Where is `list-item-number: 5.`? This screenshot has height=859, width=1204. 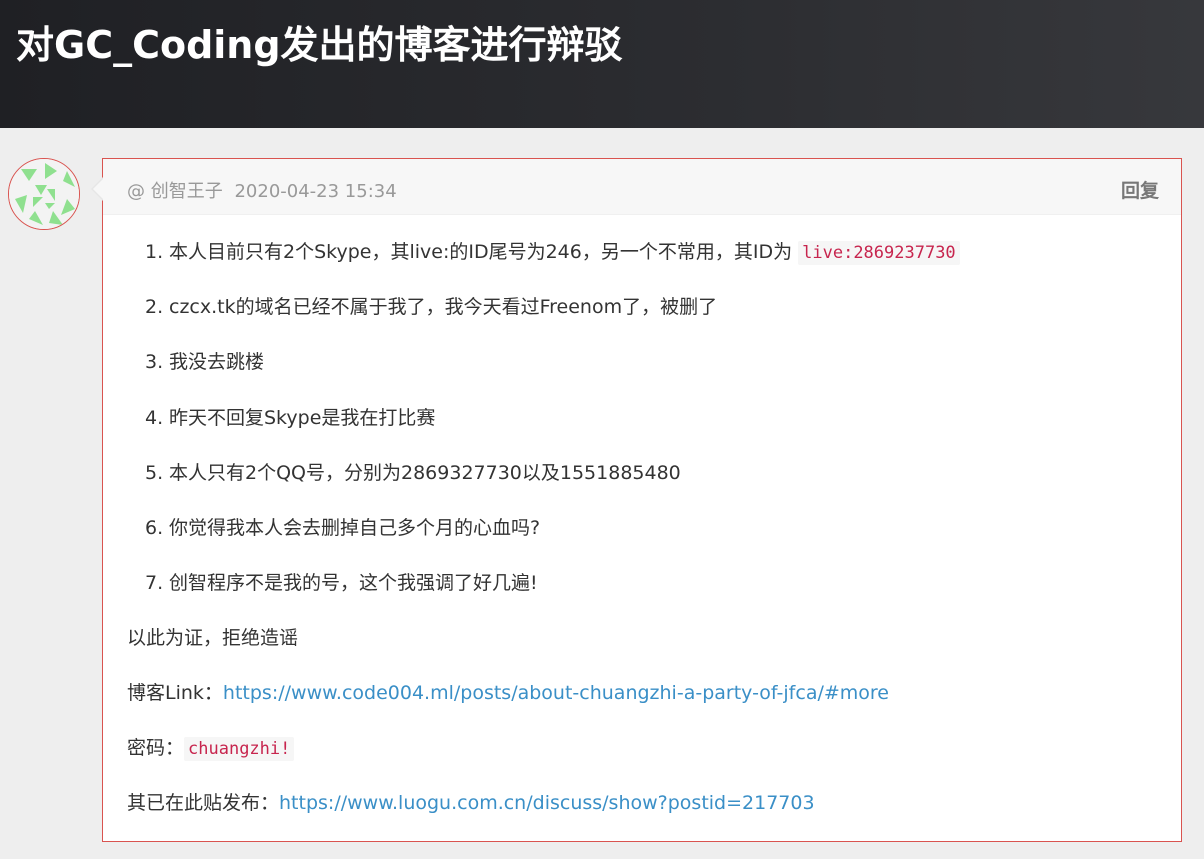 list-item-number: 5. is located at coordinates (154, 472).